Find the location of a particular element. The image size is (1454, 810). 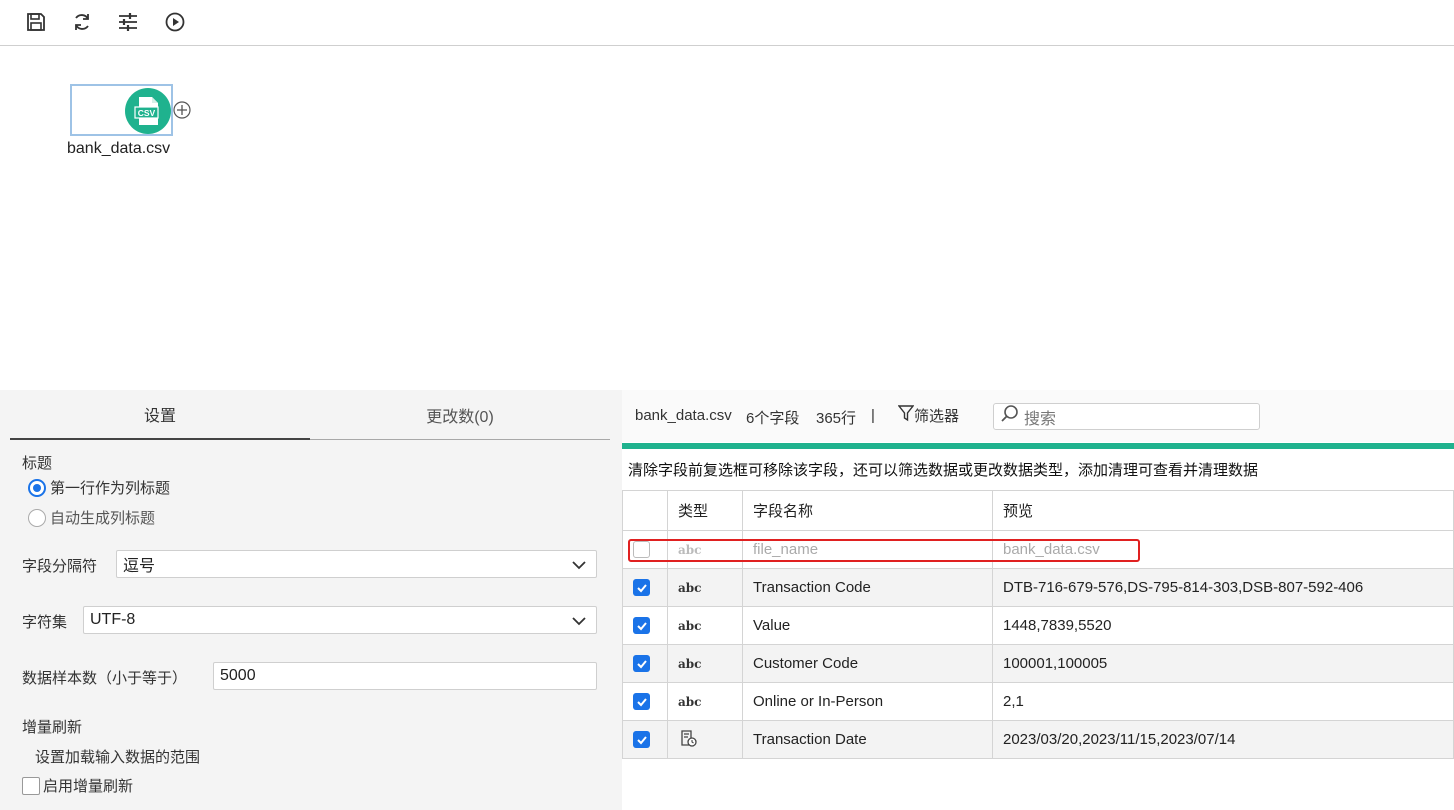

sliders-icon is located at coordinates (128, 22).